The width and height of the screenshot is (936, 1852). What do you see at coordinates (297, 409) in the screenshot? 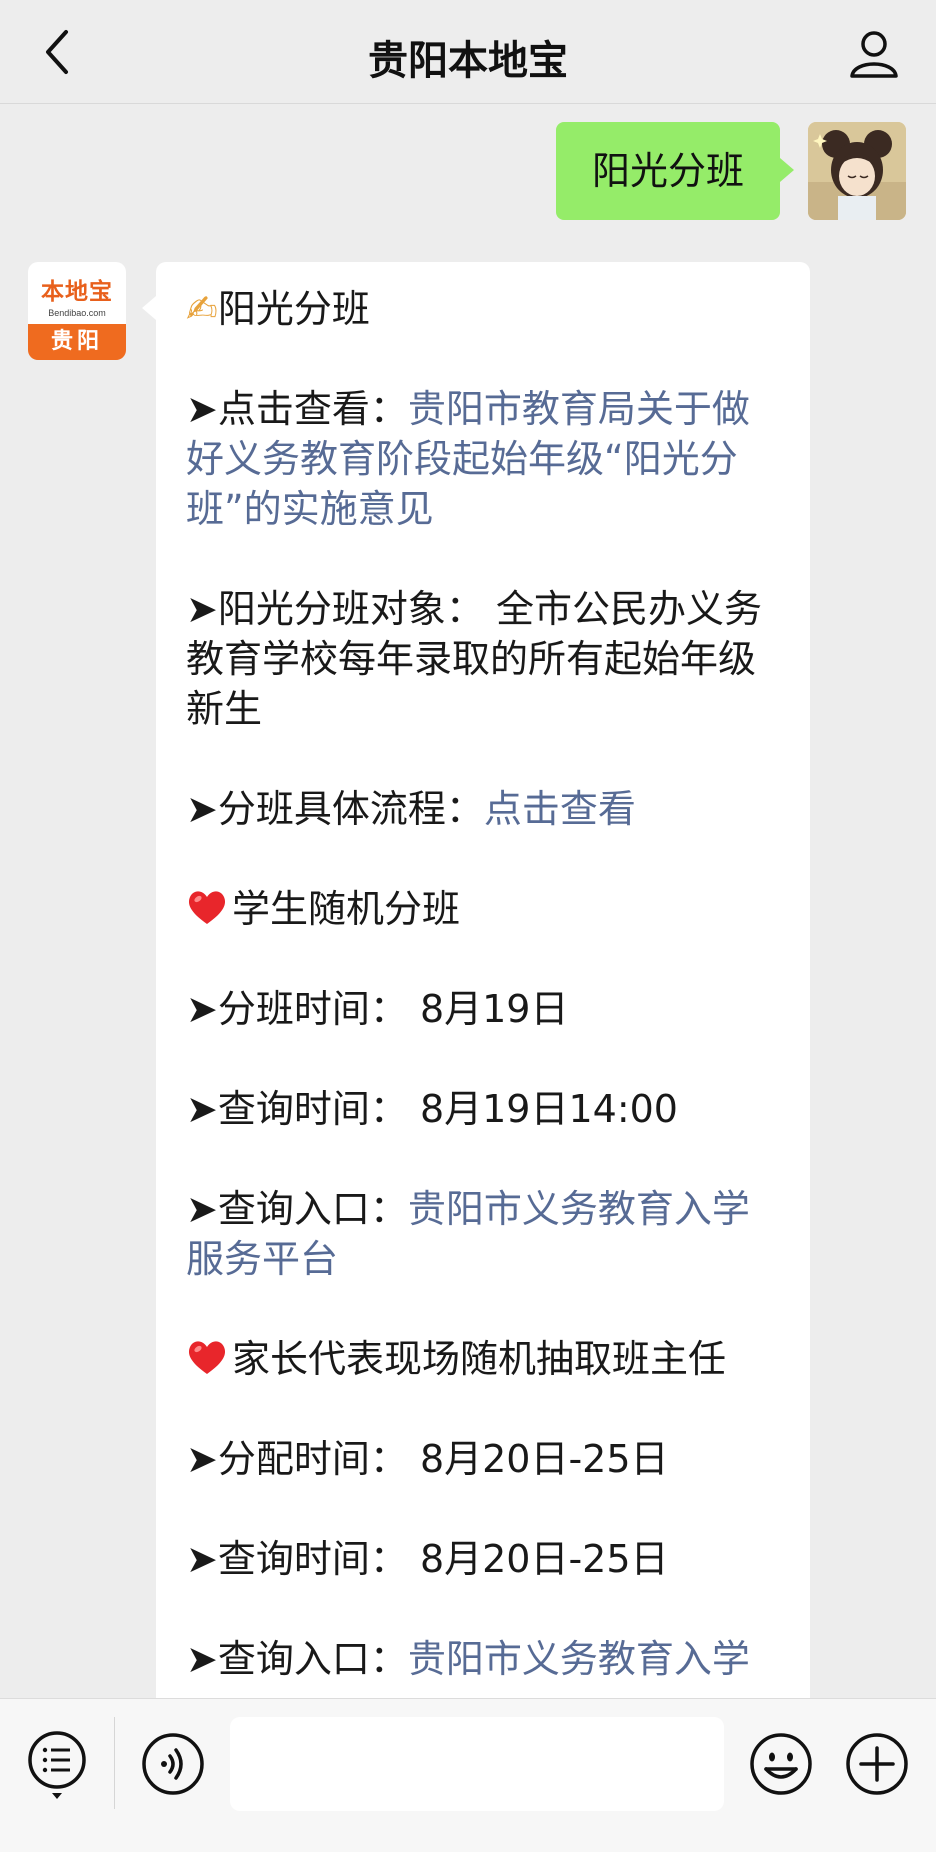
I see `item-label: ➤点击查看：` at bounding box center [297, 409].